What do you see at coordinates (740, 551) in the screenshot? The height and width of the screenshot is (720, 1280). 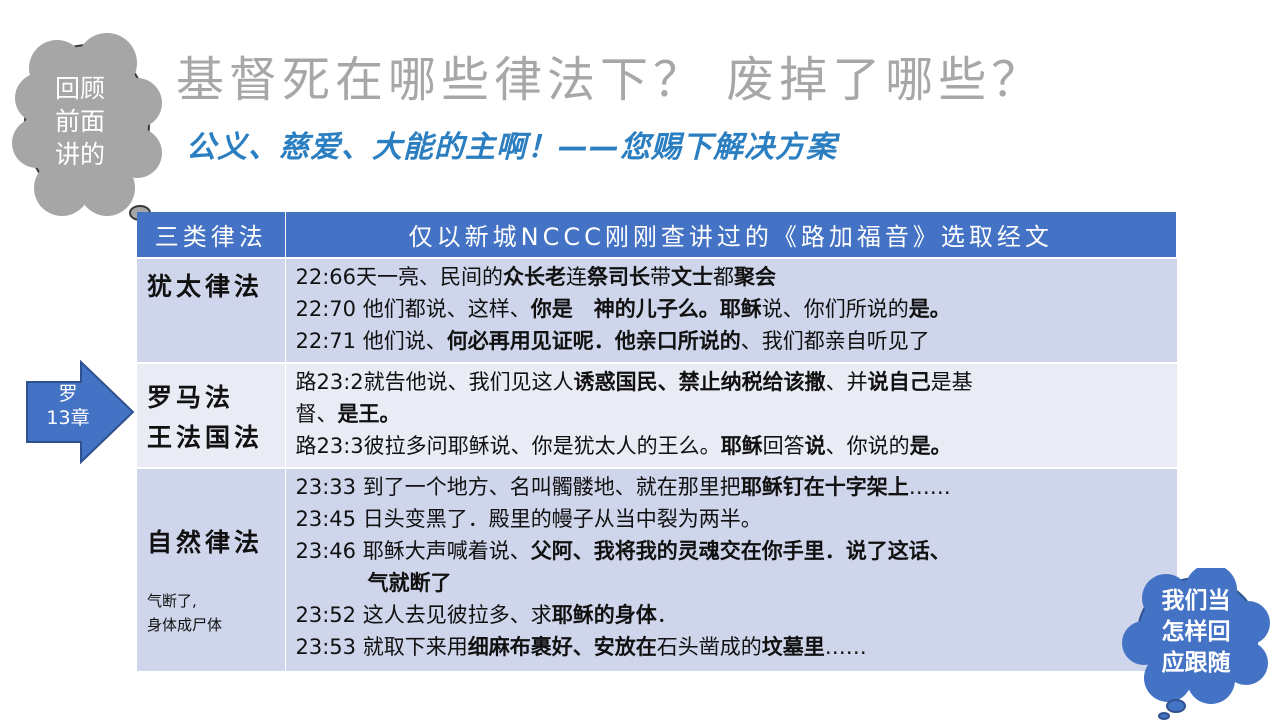 I see `verse-emphasis: 父阿、我将我的灵魂交在你手里．说了这话、` at bounding box center [740, 551].